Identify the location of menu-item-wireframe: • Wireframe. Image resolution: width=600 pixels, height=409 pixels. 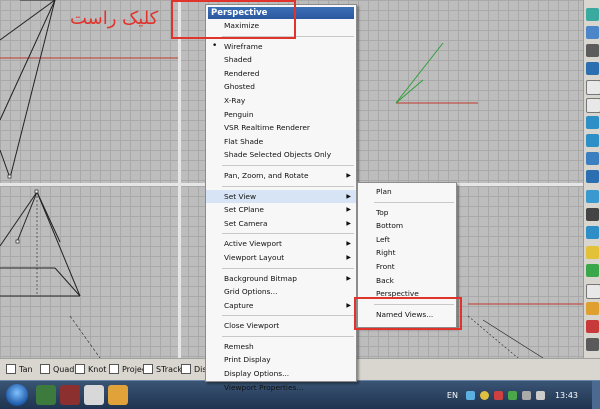
(281, 47).